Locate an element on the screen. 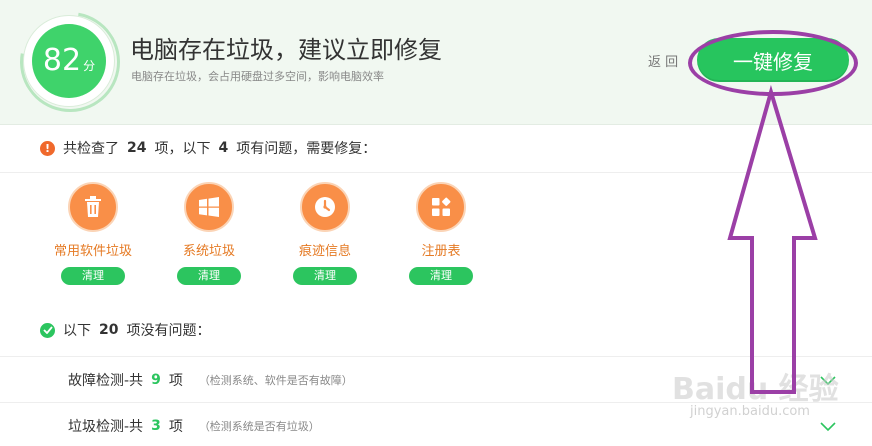  detail-note: （检测系统、软件是否有故障） is located at coordinates (275, 380).